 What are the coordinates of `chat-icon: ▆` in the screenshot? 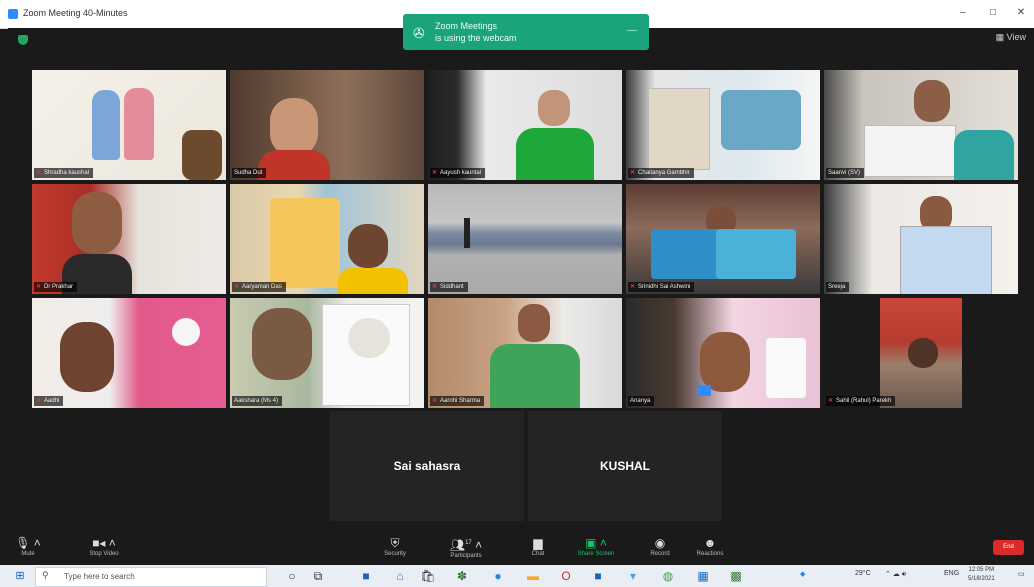 It's located at (538, 543).